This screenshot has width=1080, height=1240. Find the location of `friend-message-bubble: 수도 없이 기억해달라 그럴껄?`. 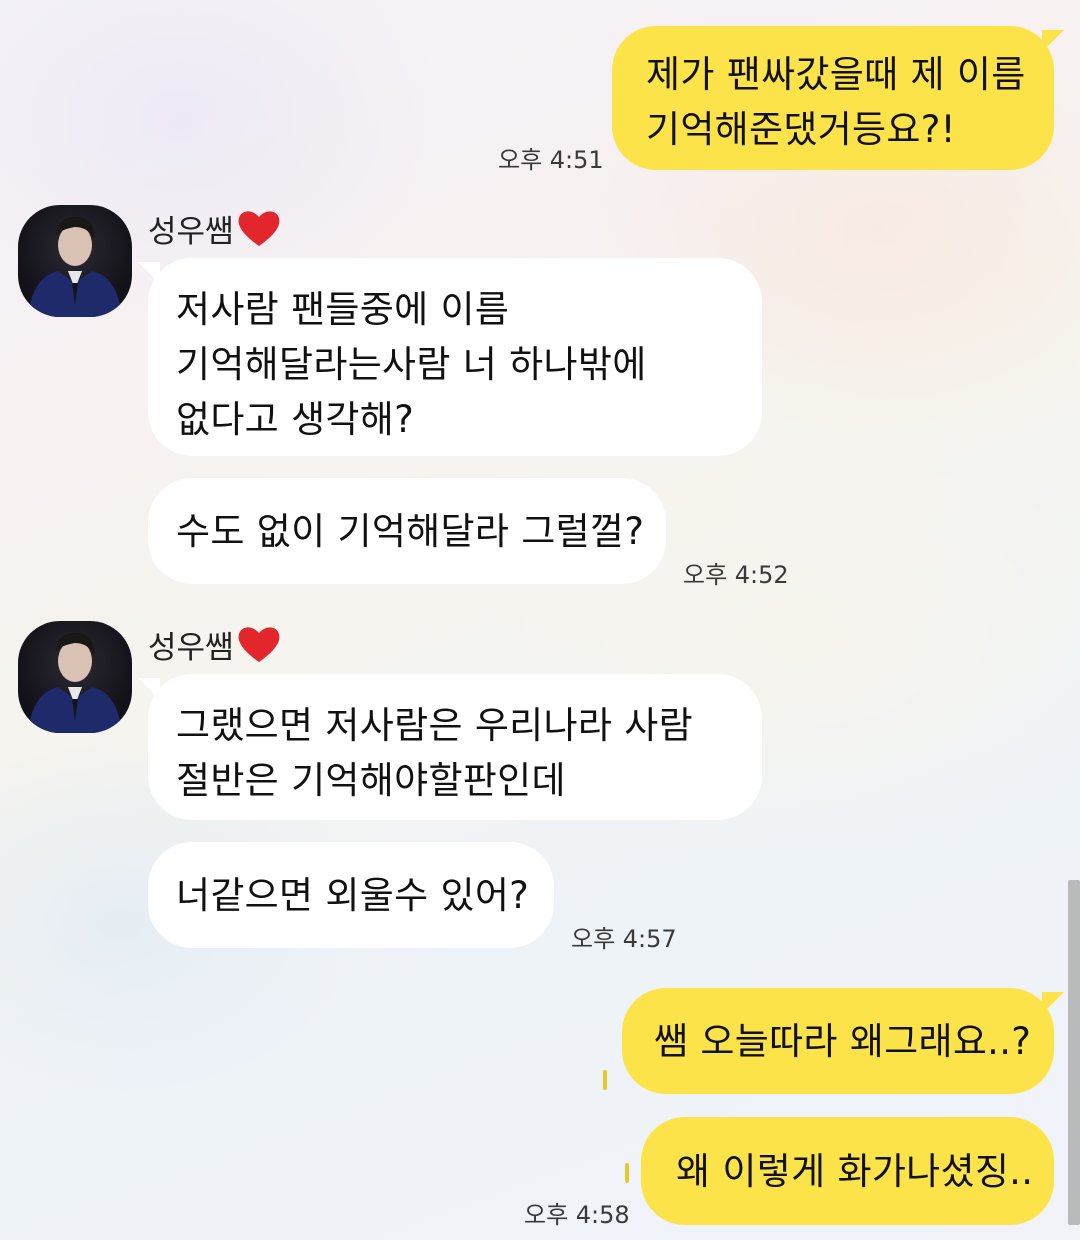

friend-message-bubble: 수도 없이 기억해달라 그럴껄? is located at coordinates (407, 531).